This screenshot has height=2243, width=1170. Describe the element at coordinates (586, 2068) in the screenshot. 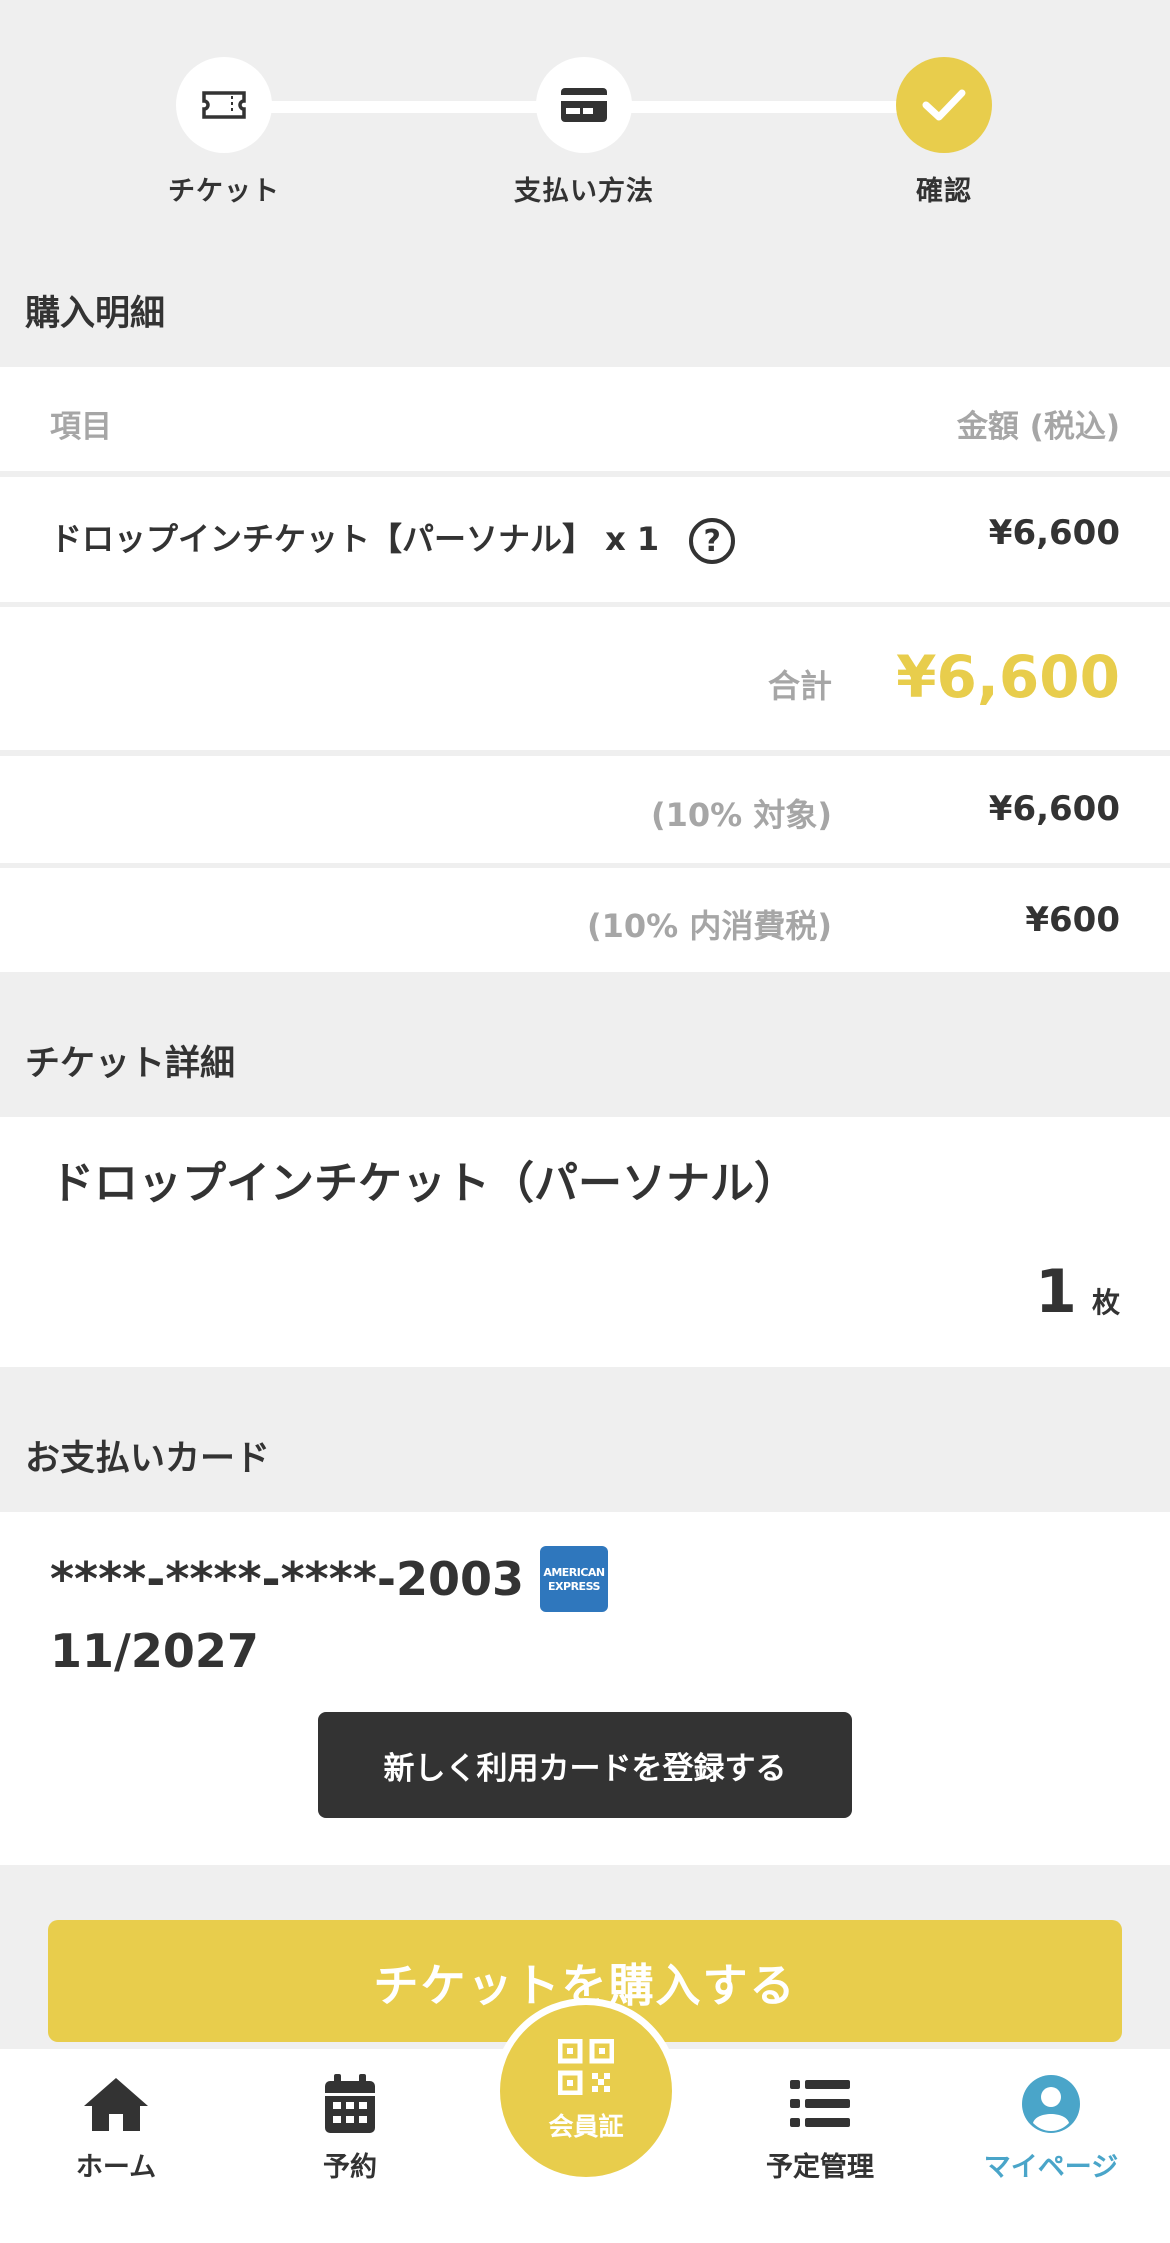

I see `qr-code-icon` at that location.